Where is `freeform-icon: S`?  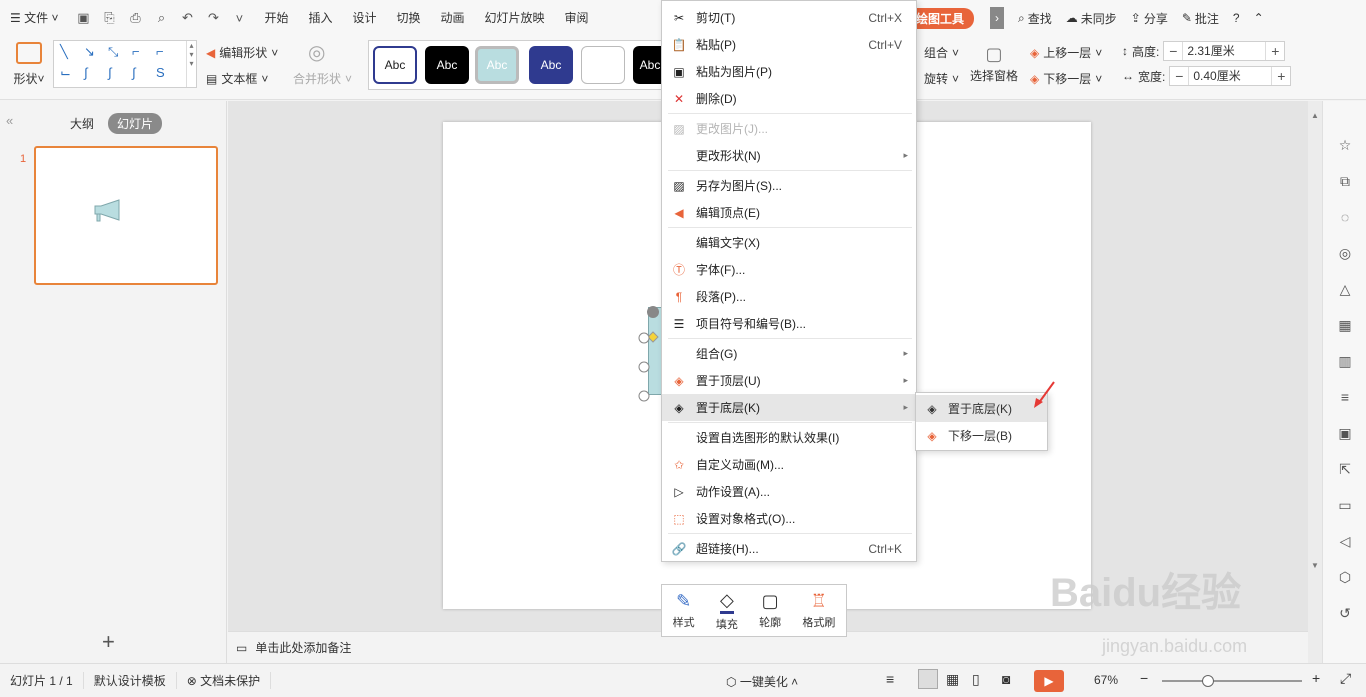
freeform-icon: S is located at coordinates (160, 72).